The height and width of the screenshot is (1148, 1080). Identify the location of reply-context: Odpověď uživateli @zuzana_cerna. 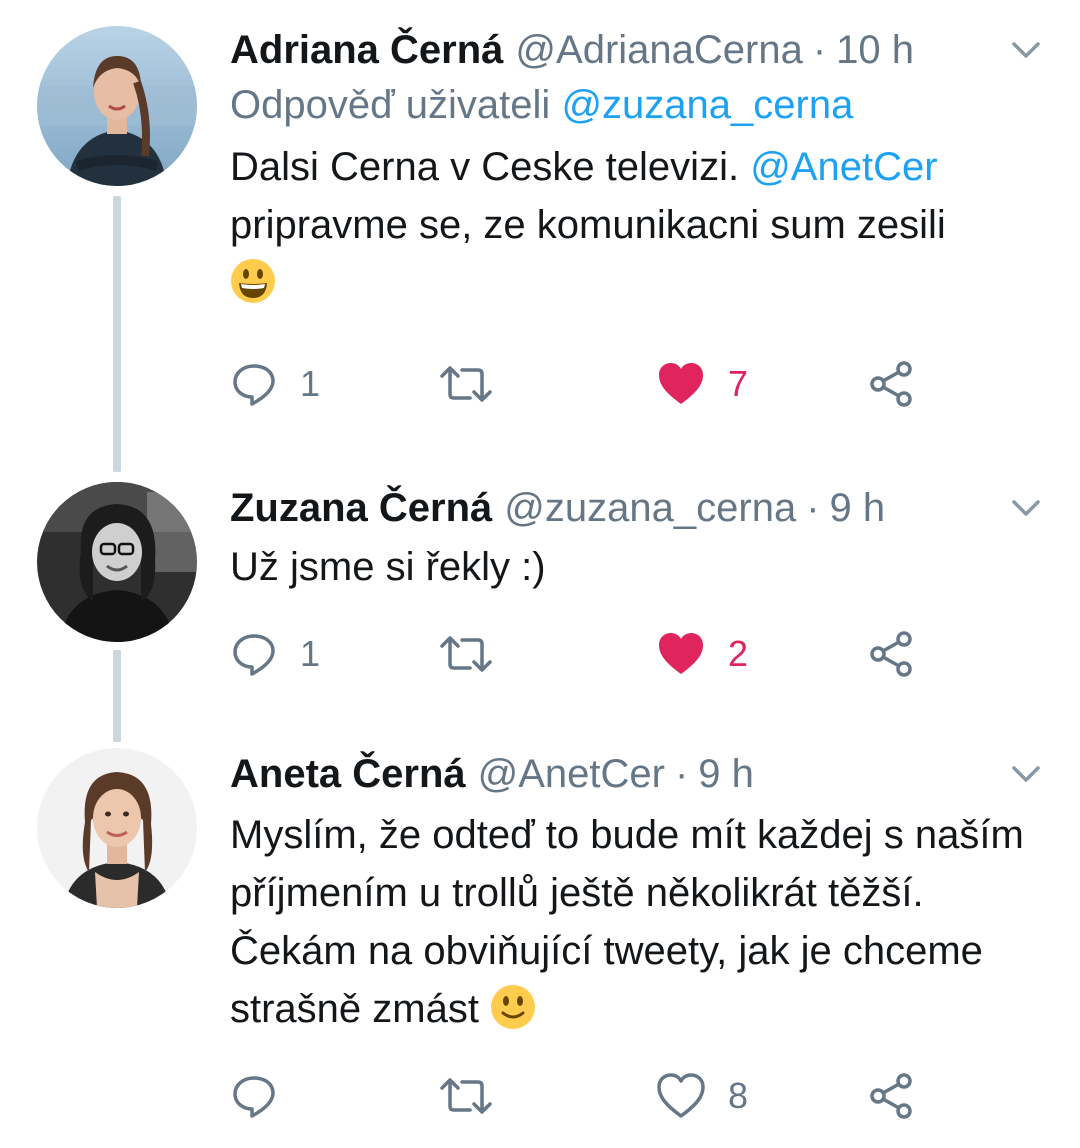
(640, 105).